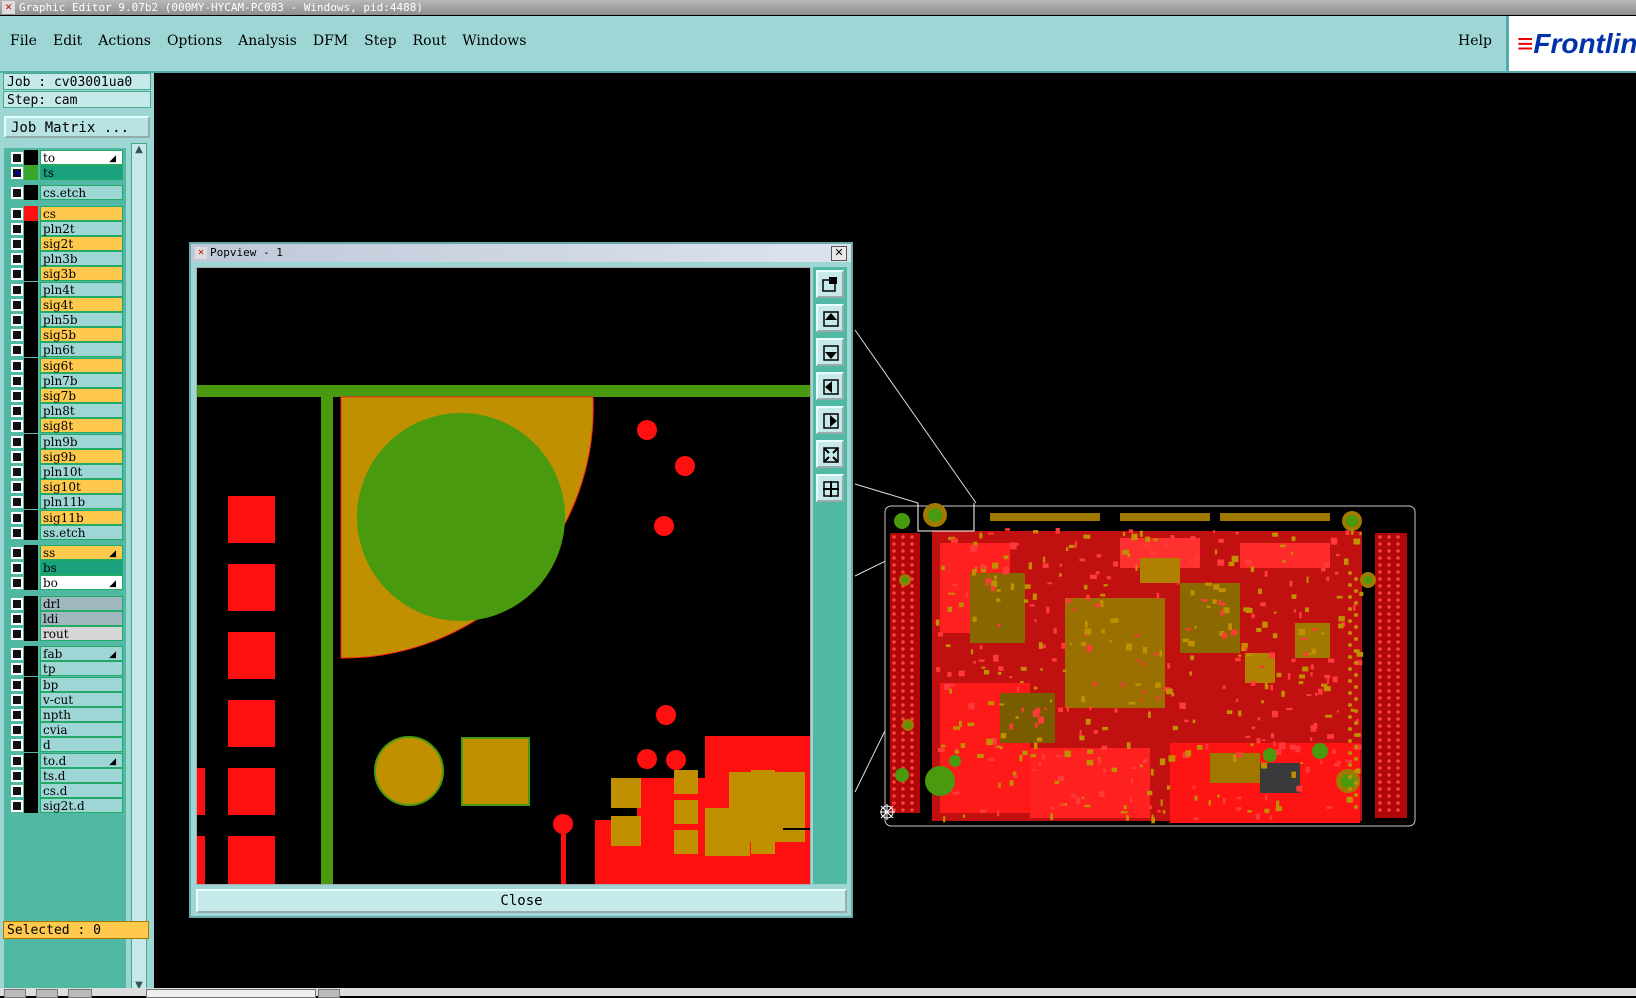  What do you see at coordinates (830, 386) in the screenshot?
I see `pan-left-icon` at bounding box center [830, 386].